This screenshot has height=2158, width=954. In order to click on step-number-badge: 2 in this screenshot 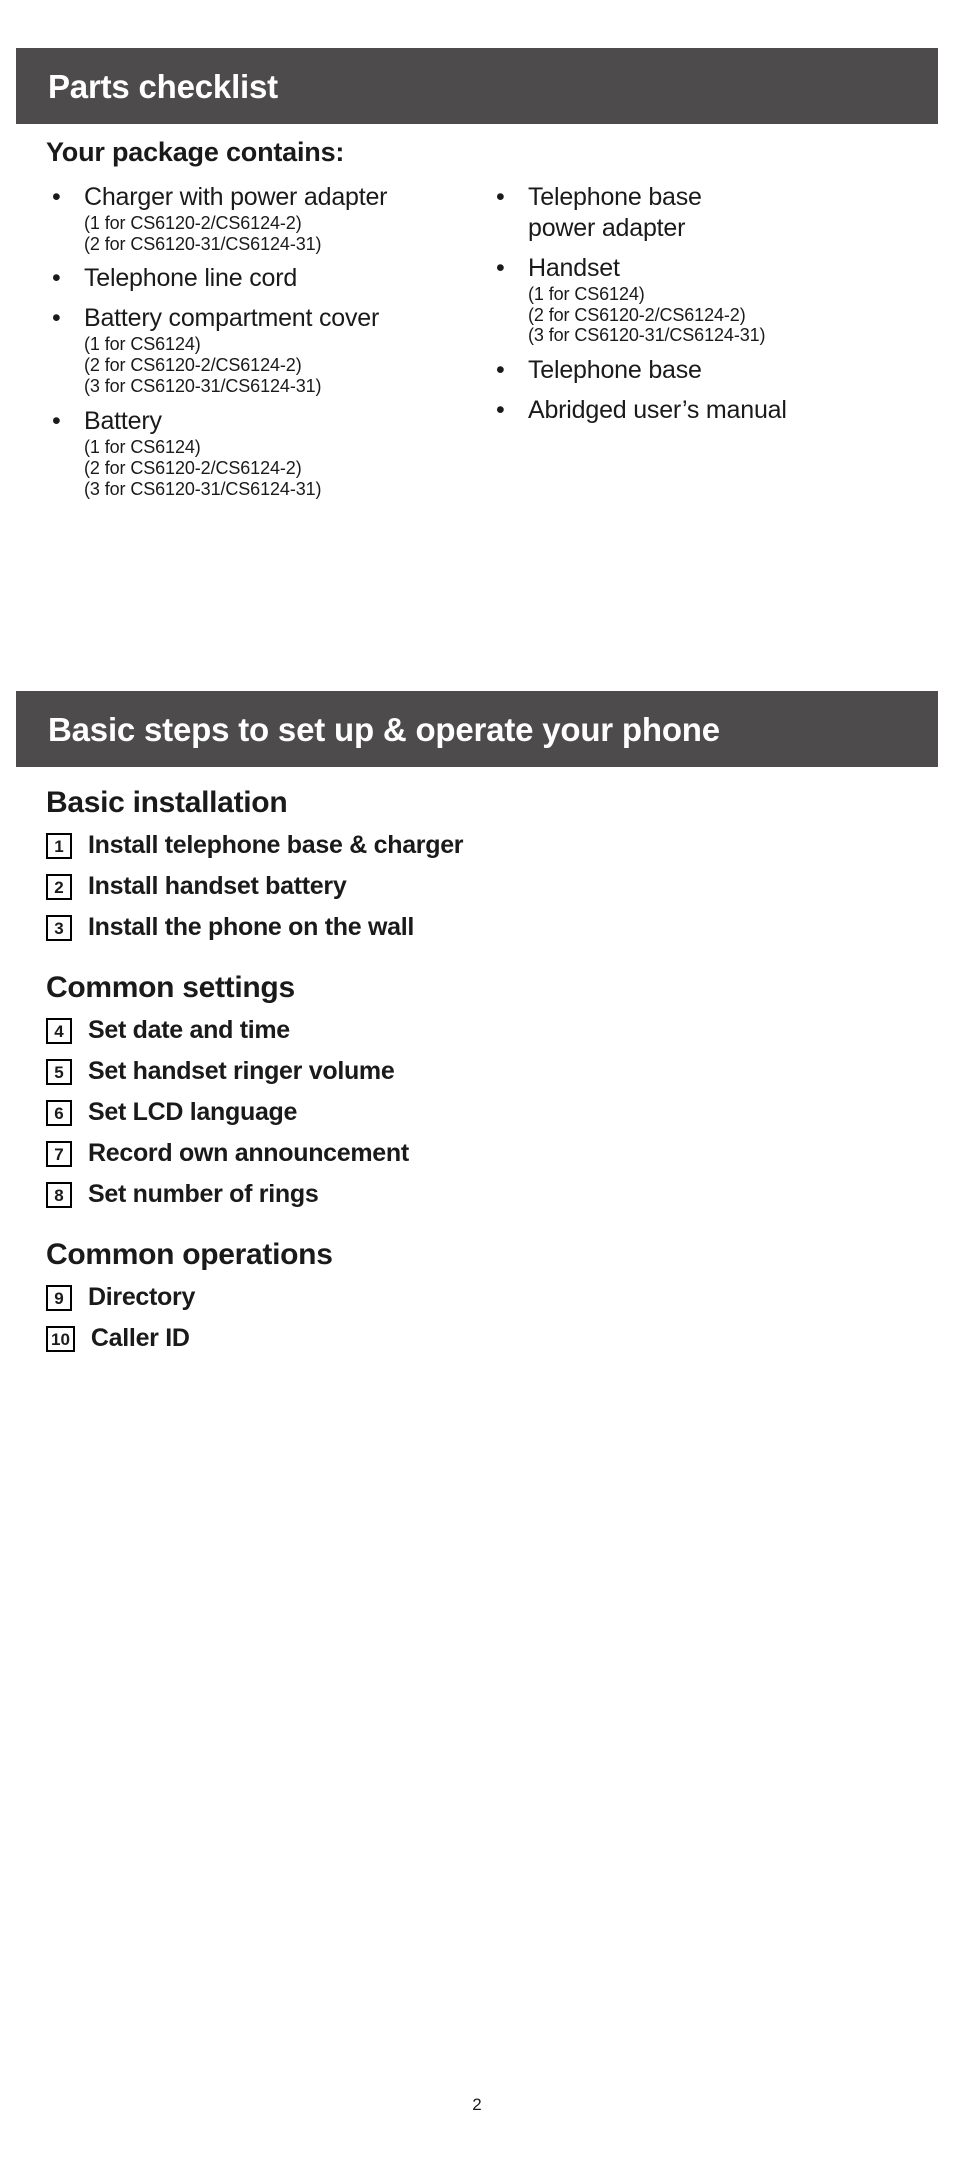, I will do `click(59, 887)`.